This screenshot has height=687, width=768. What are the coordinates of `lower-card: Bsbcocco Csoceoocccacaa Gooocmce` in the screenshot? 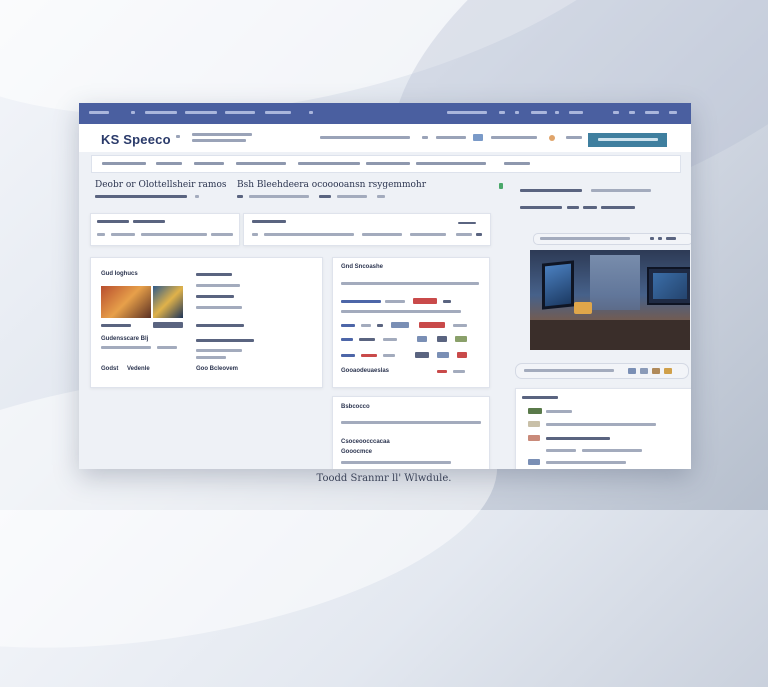 It's located at (411, 432).